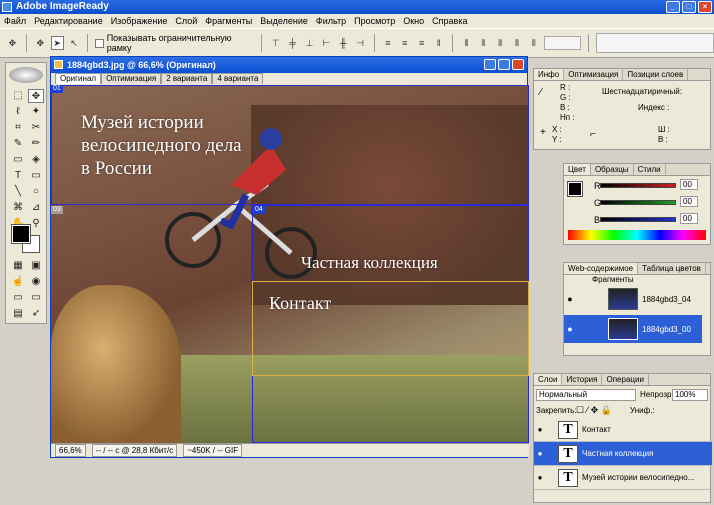  What do you see at coordinates (518, 64) in the screenshot?
I see `doc-close-button` at bounding box center [518, 64].